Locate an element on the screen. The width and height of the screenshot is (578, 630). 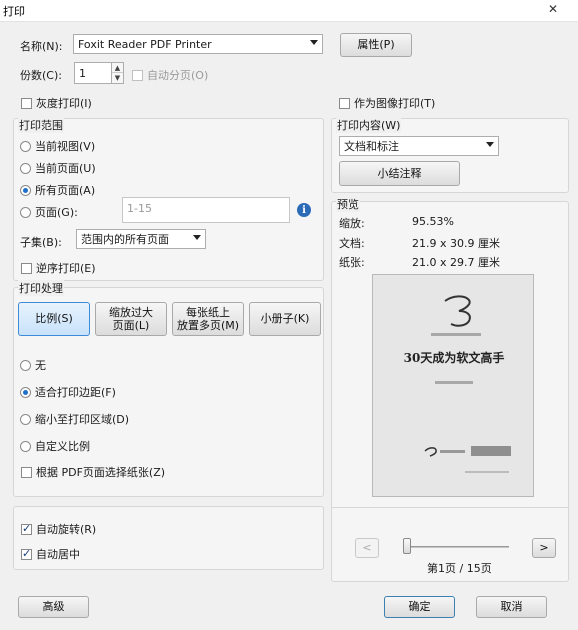
copies-label: 份数(C): is located at coordinates (41, 75).